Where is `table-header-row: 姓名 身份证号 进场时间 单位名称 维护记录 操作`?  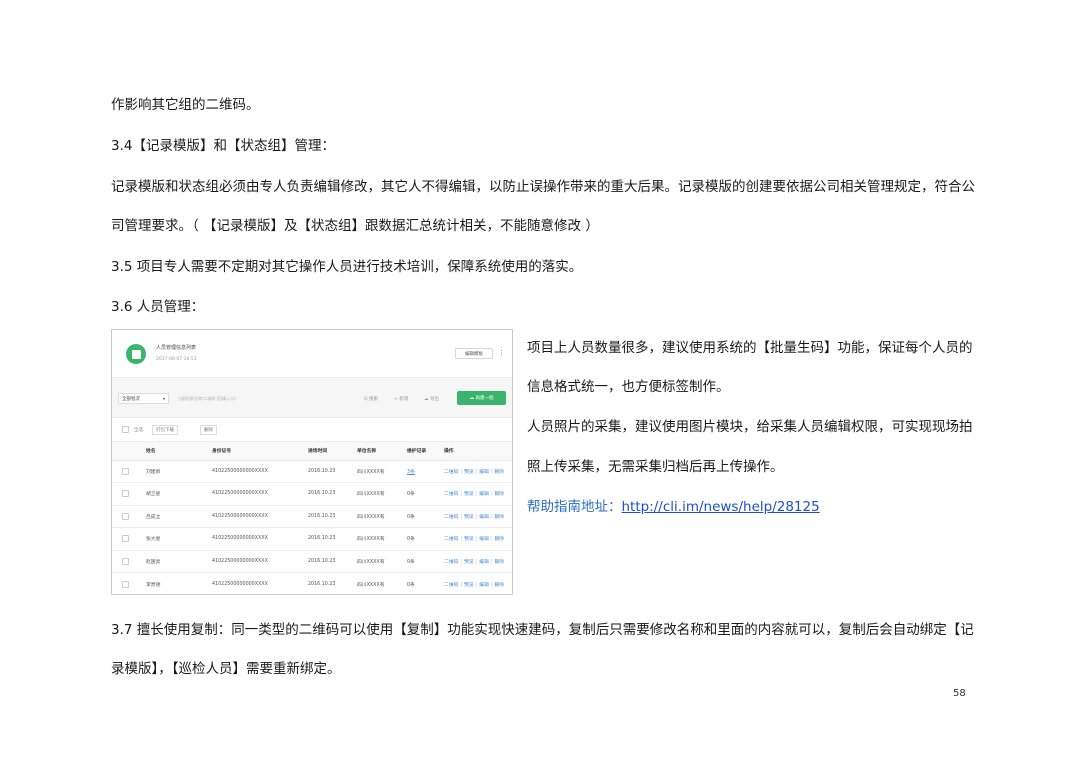
table-header-row: 姓名 身份证号 进场时间 单位名称 维护记录 操作 is located at coordinates (312, 451).